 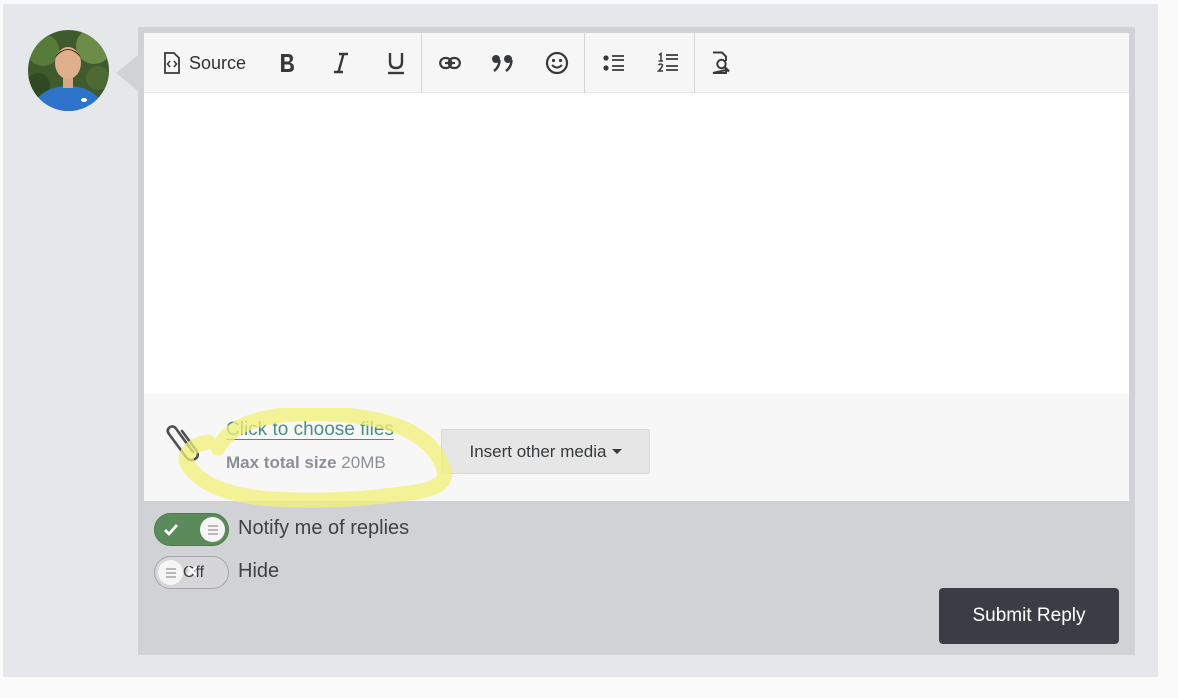 What do you see at coordinates (363, 462) in the screenshot?
I see `max-size-value: 20MB` at bounding box center [363, 462].